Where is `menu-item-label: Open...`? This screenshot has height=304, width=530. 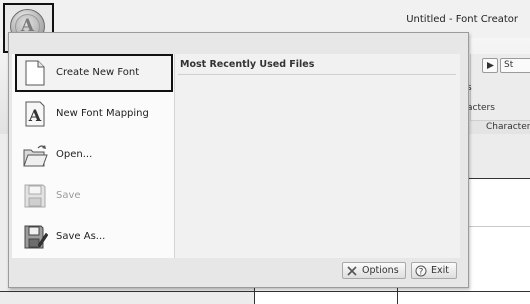 menu-item-label: Open... is located at coordinates (74, 154).